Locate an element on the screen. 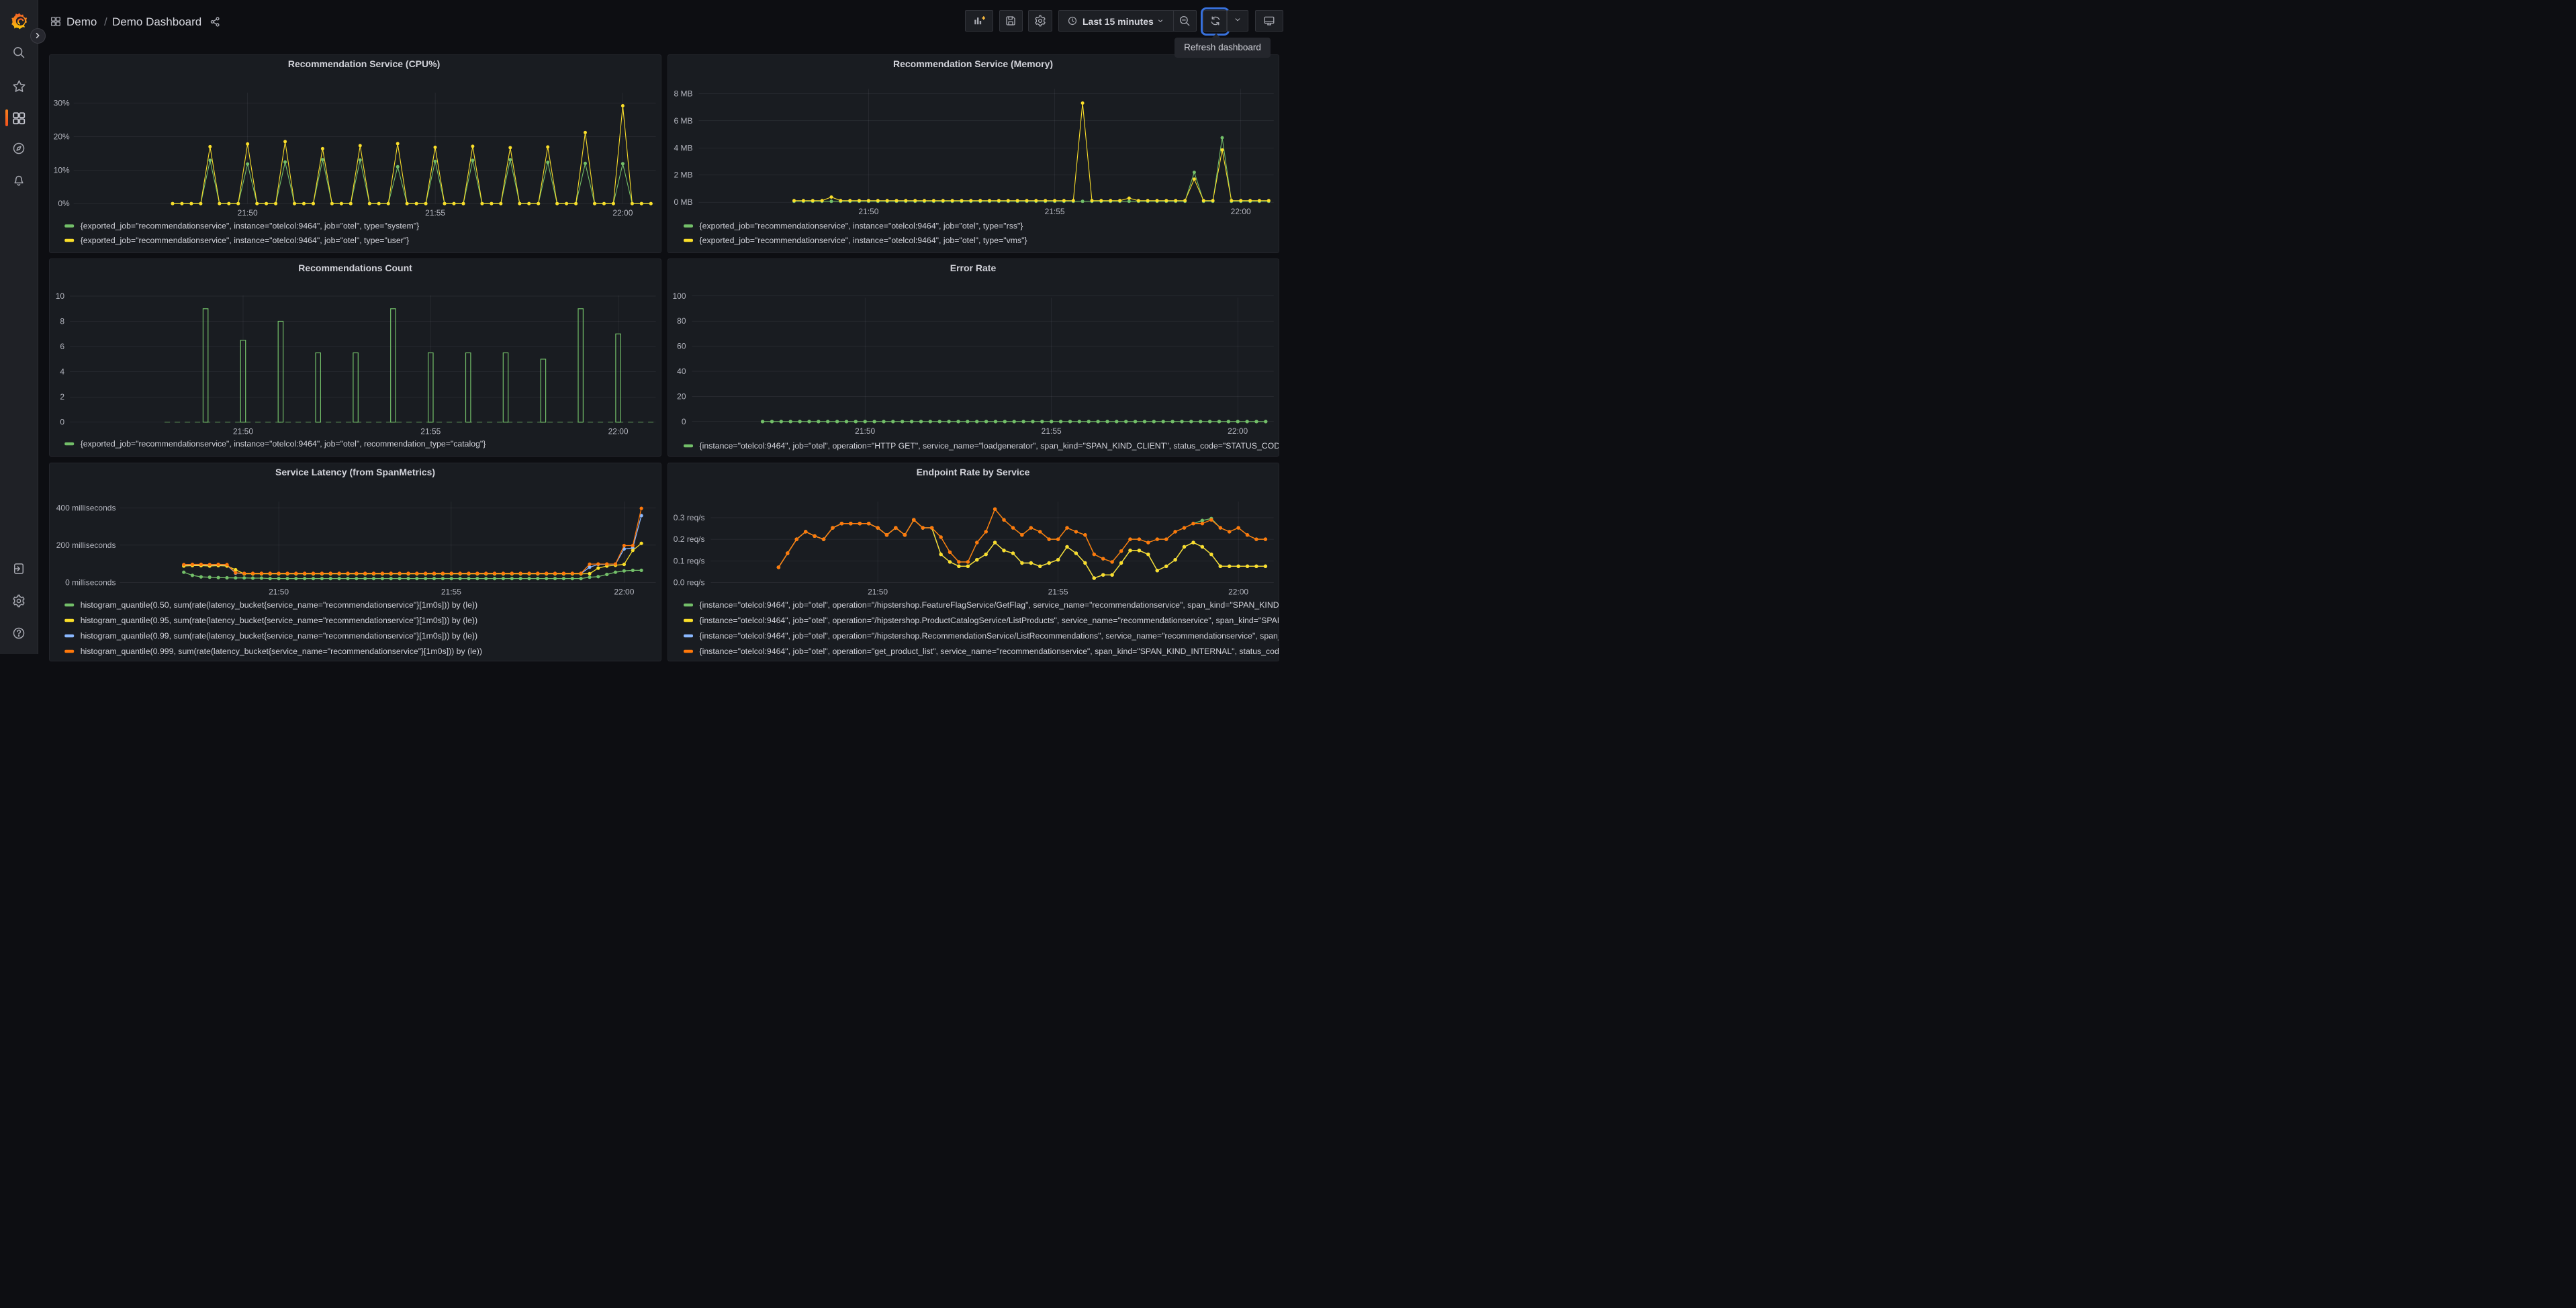  svg-text: 400 milliseconds is located at coordinates (86, 509).